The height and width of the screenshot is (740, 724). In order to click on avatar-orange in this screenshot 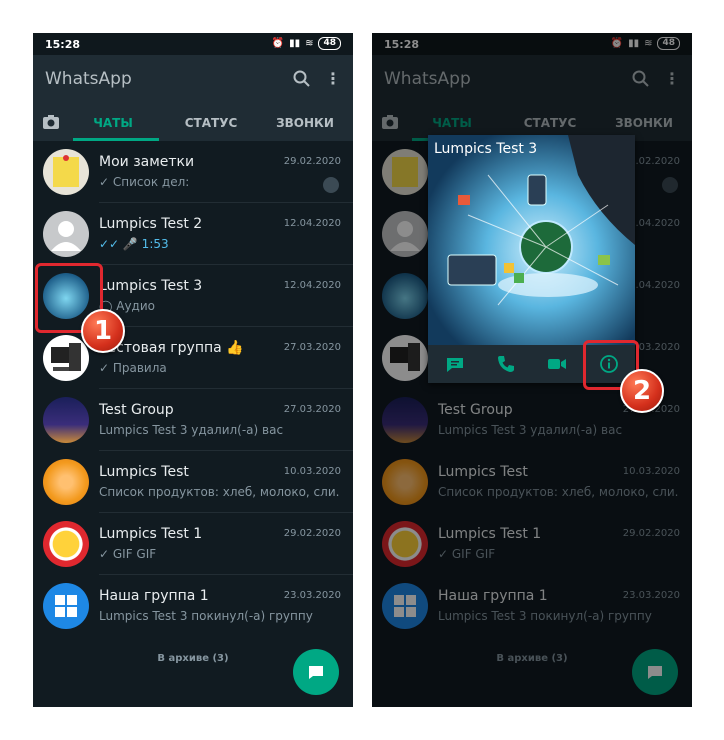, I will do `click(66, 482)`.